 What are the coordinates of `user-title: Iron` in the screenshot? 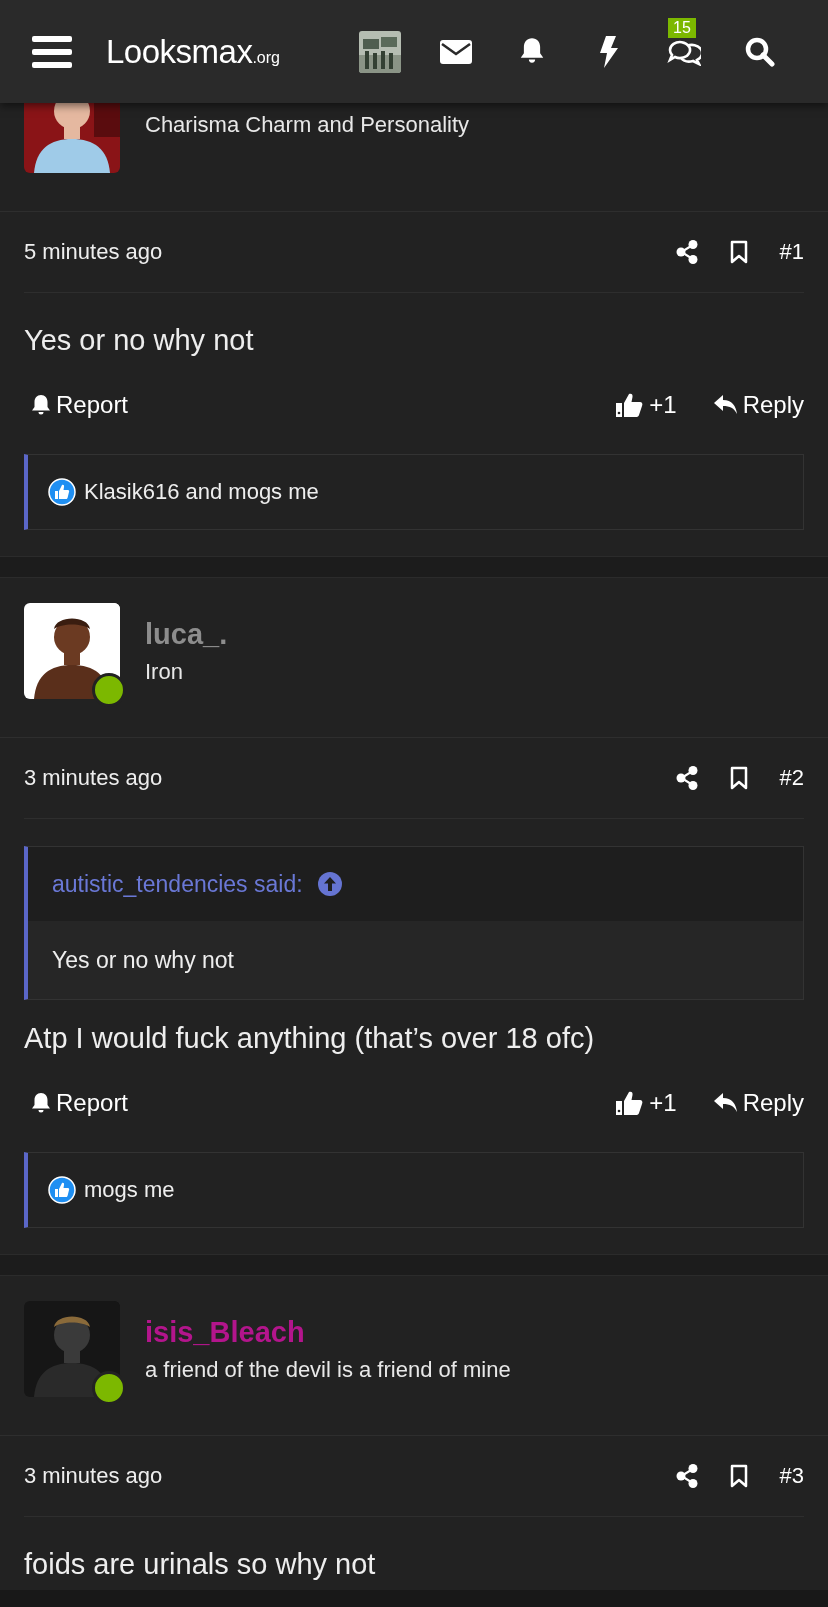 It's located at (164, 671).